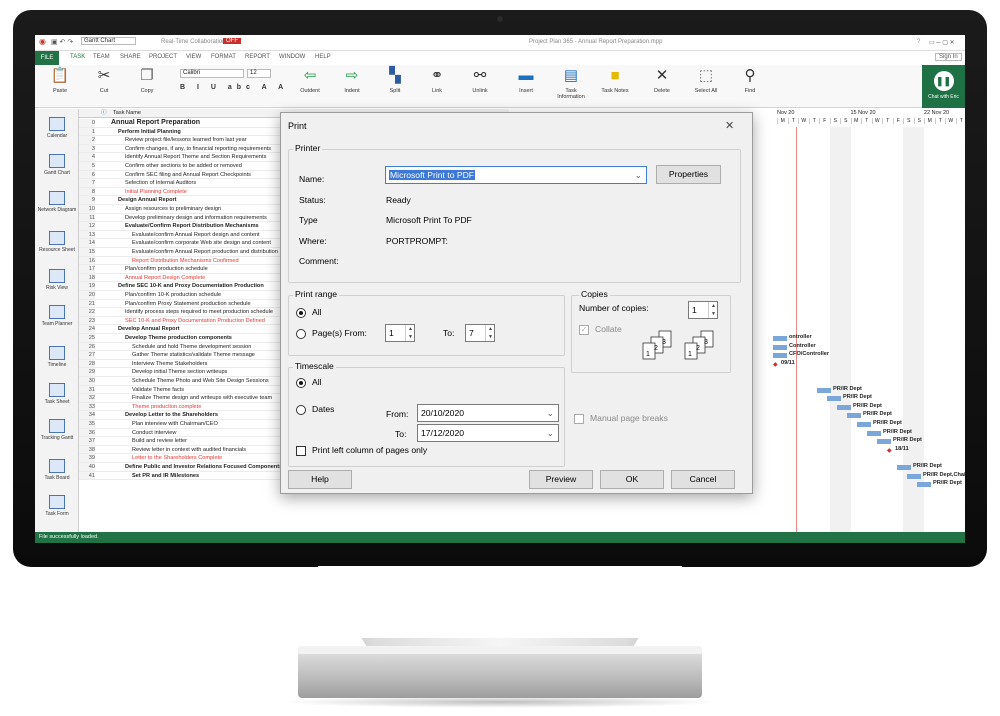  Describe the element at coordinates (943, 97) in the screenshot. I see `chat-label: Chat with Eric` at that location.